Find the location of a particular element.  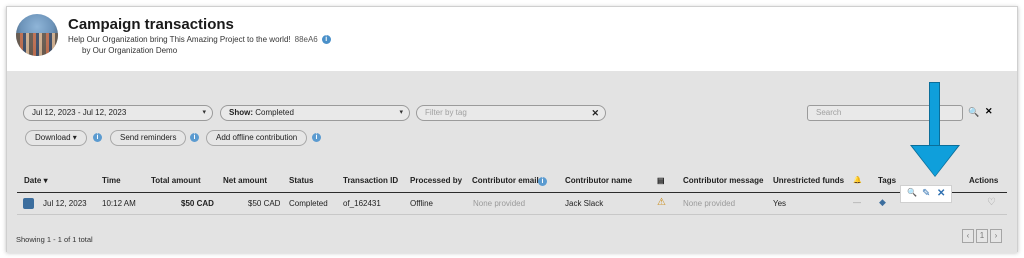

column-date: Date ▾ is located at coordinates (36, 180).